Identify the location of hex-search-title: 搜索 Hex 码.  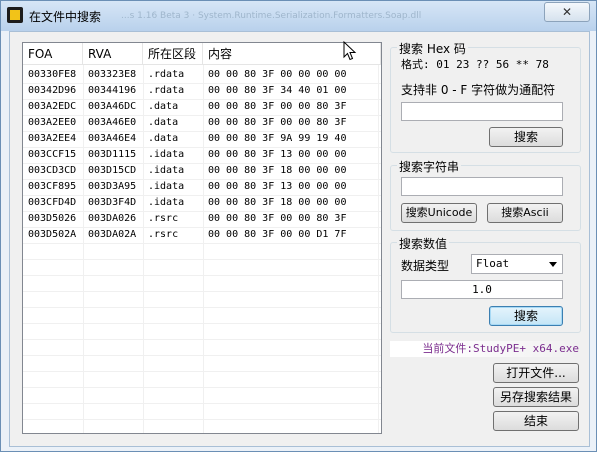
(432, 48).